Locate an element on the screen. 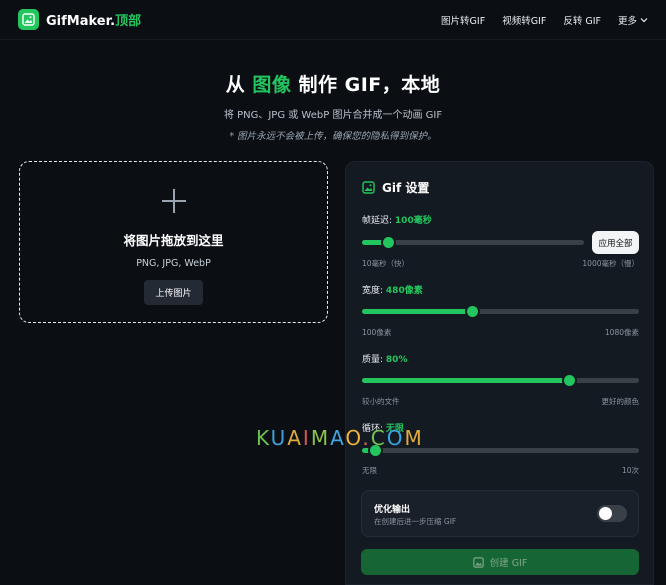 This screenshot has height=585, width=666. delay-slider is located at coordinates (473, 242).